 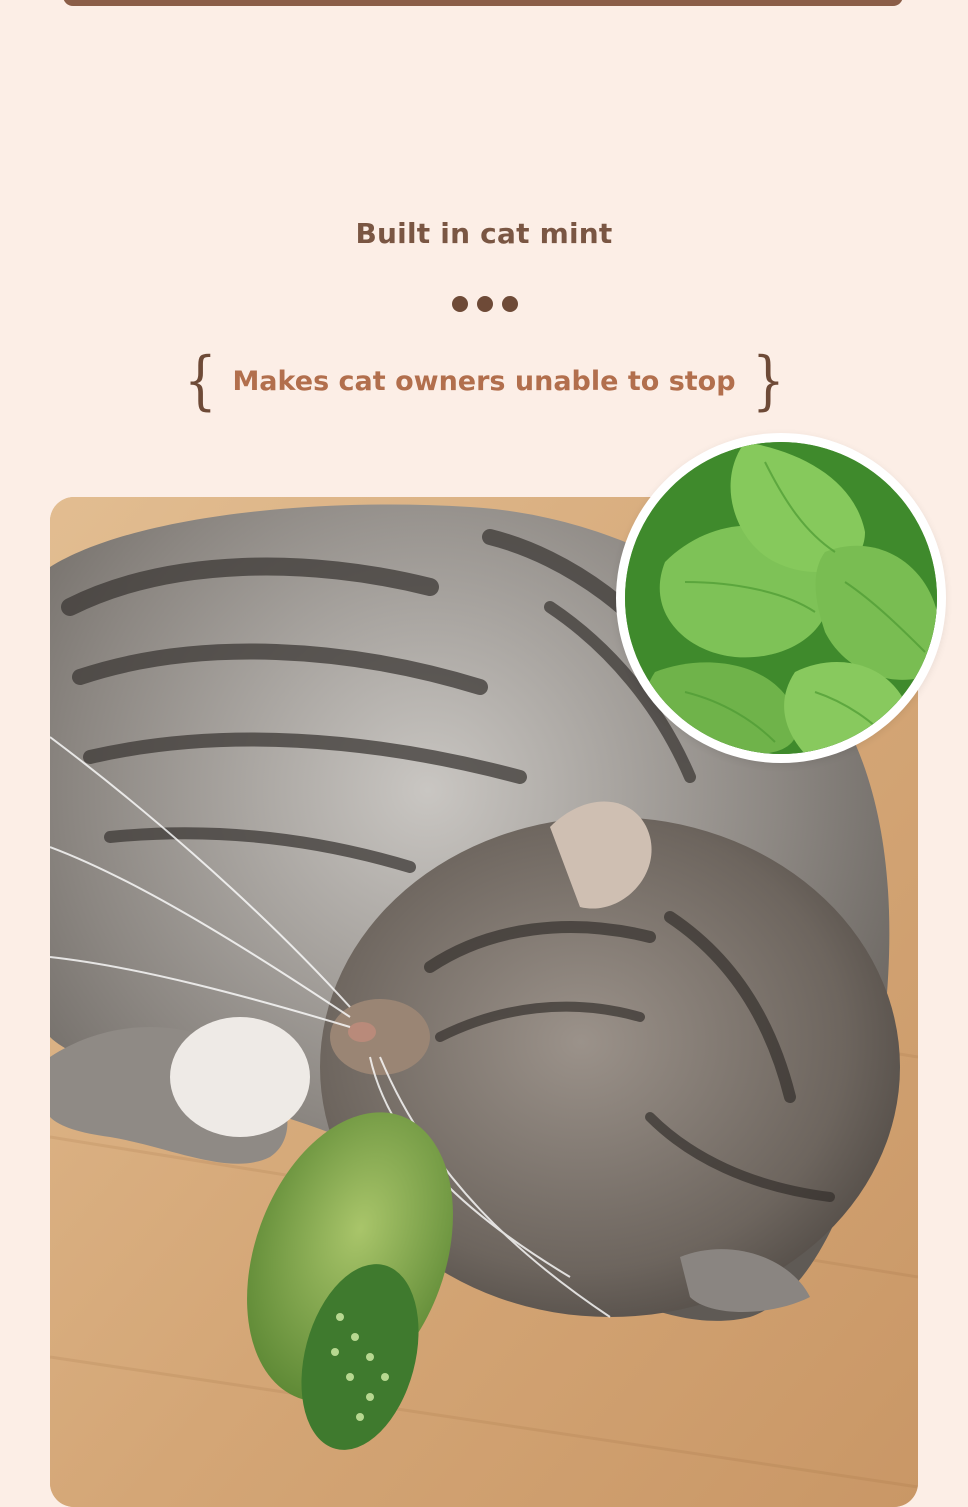 What do you see at coordinates (768, 381) in the screenshot?
I see `close-brace: }` at bounding box center [768, 381].